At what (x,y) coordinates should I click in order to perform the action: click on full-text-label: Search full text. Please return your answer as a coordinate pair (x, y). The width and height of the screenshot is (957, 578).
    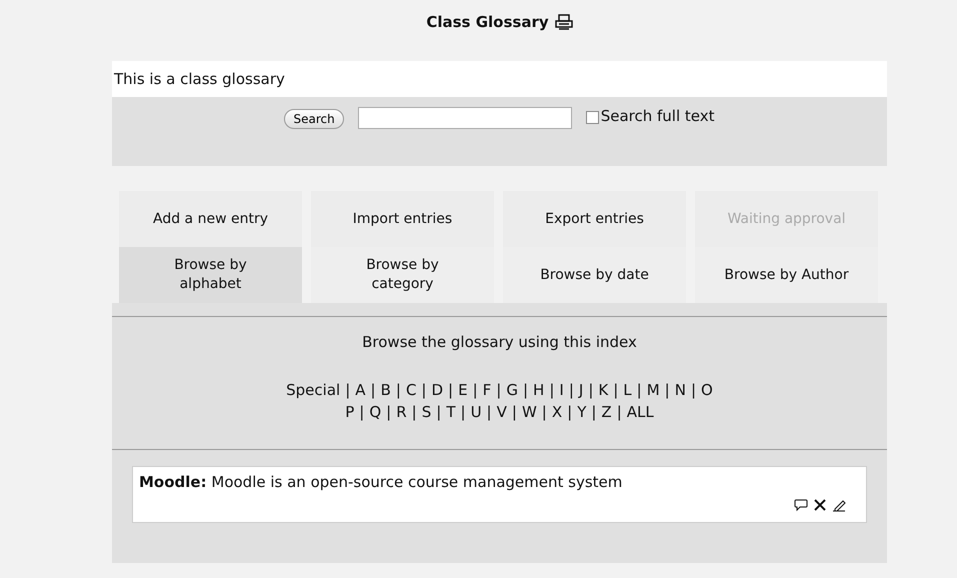
    Looking at the image, I should click on (657, 116).